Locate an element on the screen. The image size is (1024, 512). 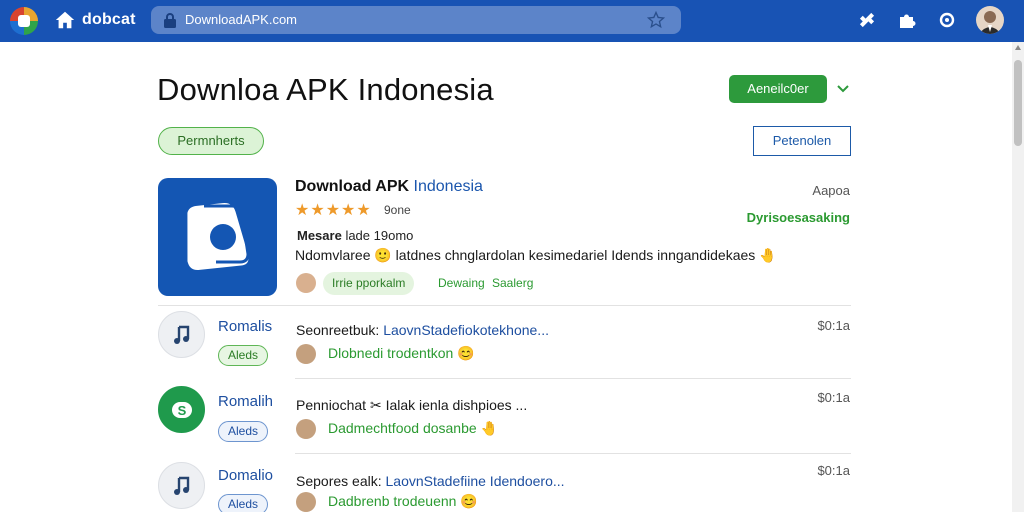
top-bar: dobcat DownloadAPK.com is located at coordinates (512, 21).